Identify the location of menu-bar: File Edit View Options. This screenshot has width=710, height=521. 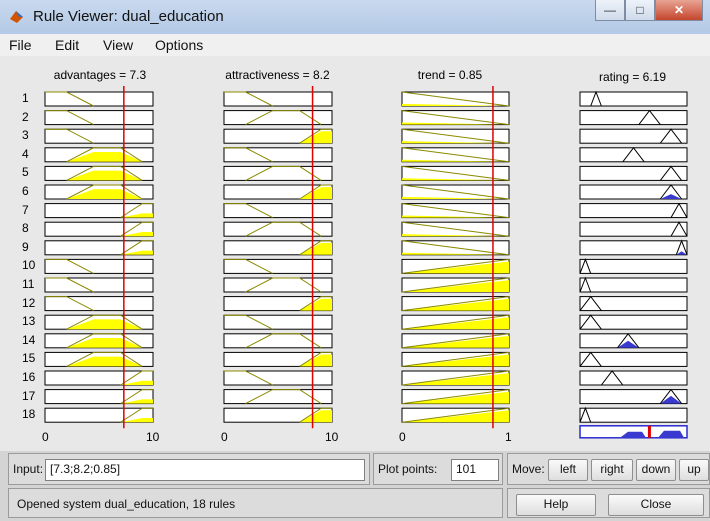
(355, 45).